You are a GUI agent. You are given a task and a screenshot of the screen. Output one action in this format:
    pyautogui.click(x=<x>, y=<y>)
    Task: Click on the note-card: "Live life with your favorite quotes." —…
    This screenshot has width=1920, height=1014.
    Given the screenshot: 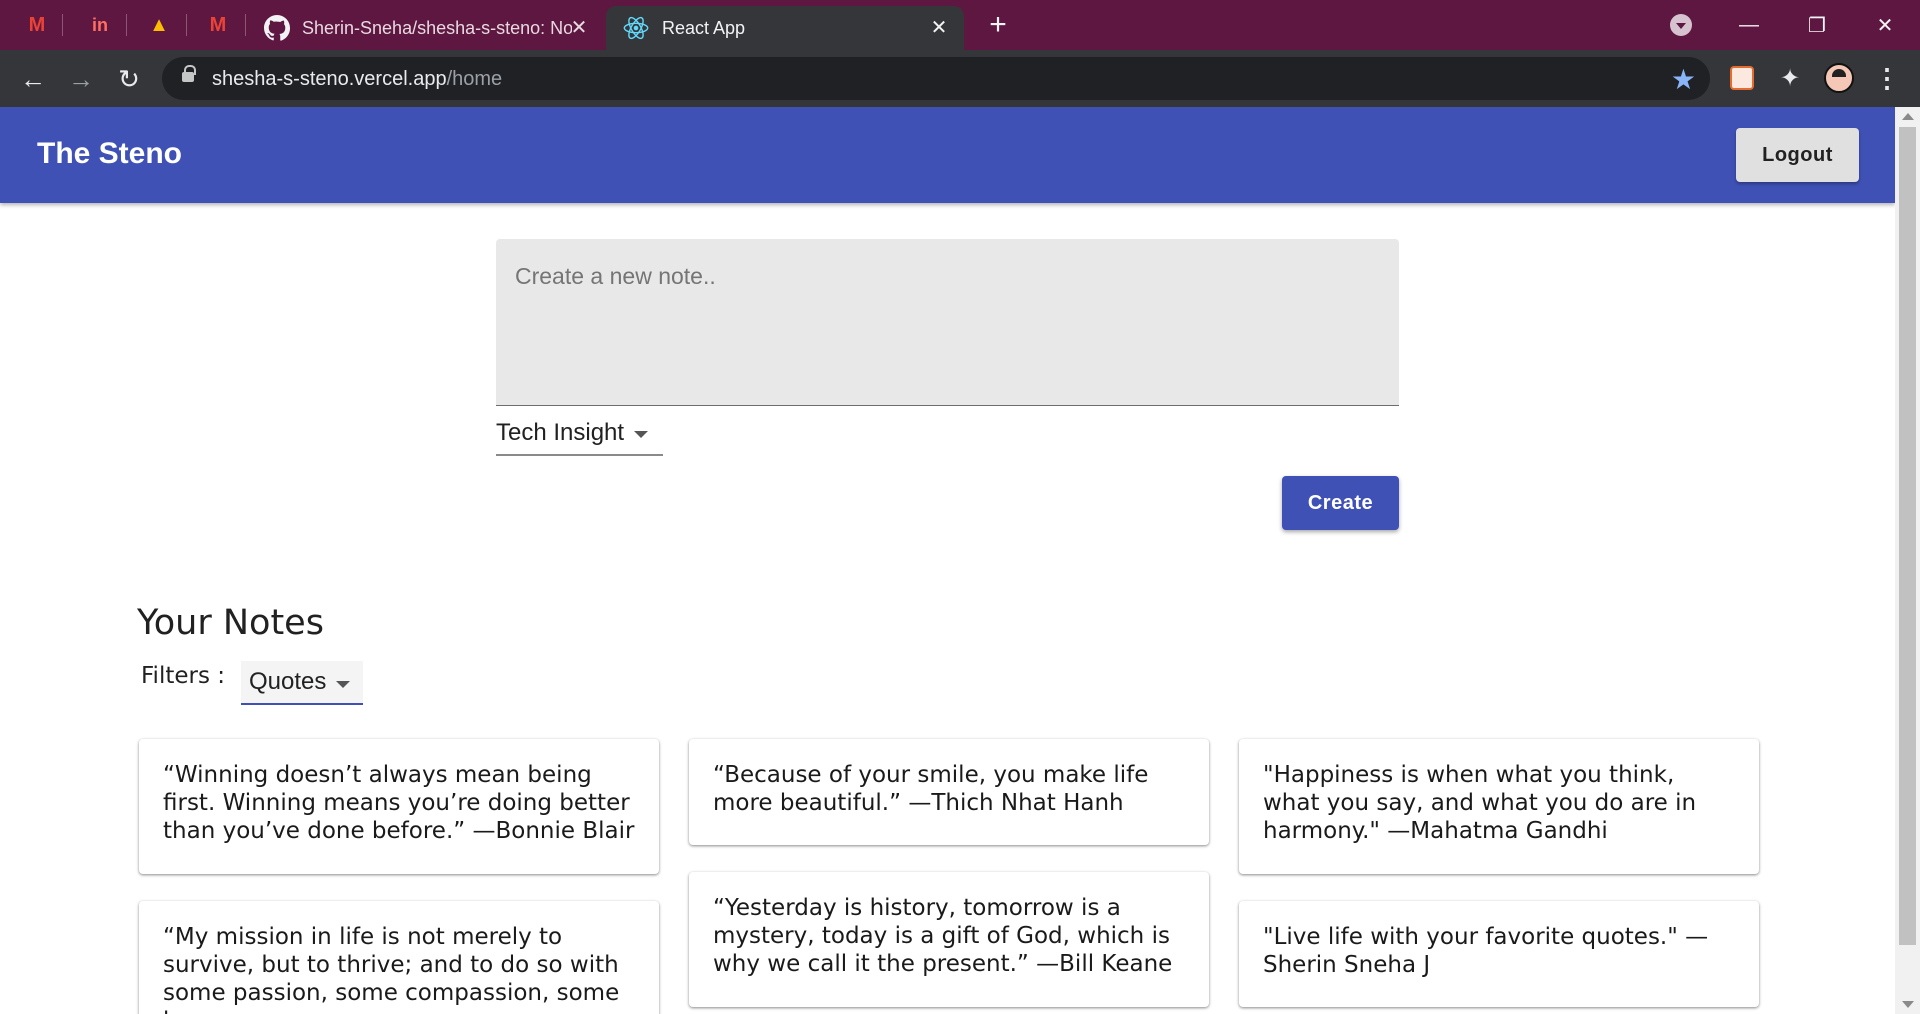 What is the action you would take?
    pyautogui.click(x=1499, y=954)
    